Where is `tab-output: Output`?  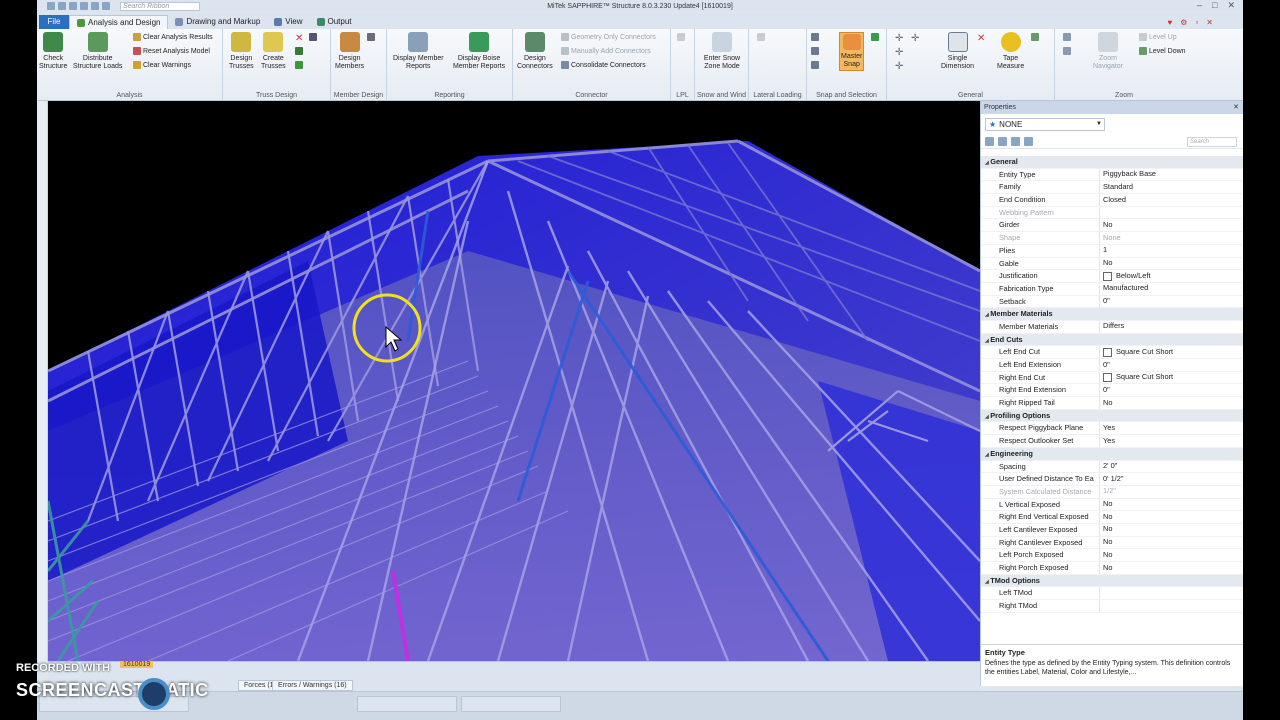
tab-output: Output is located at coordinates (334, 22).